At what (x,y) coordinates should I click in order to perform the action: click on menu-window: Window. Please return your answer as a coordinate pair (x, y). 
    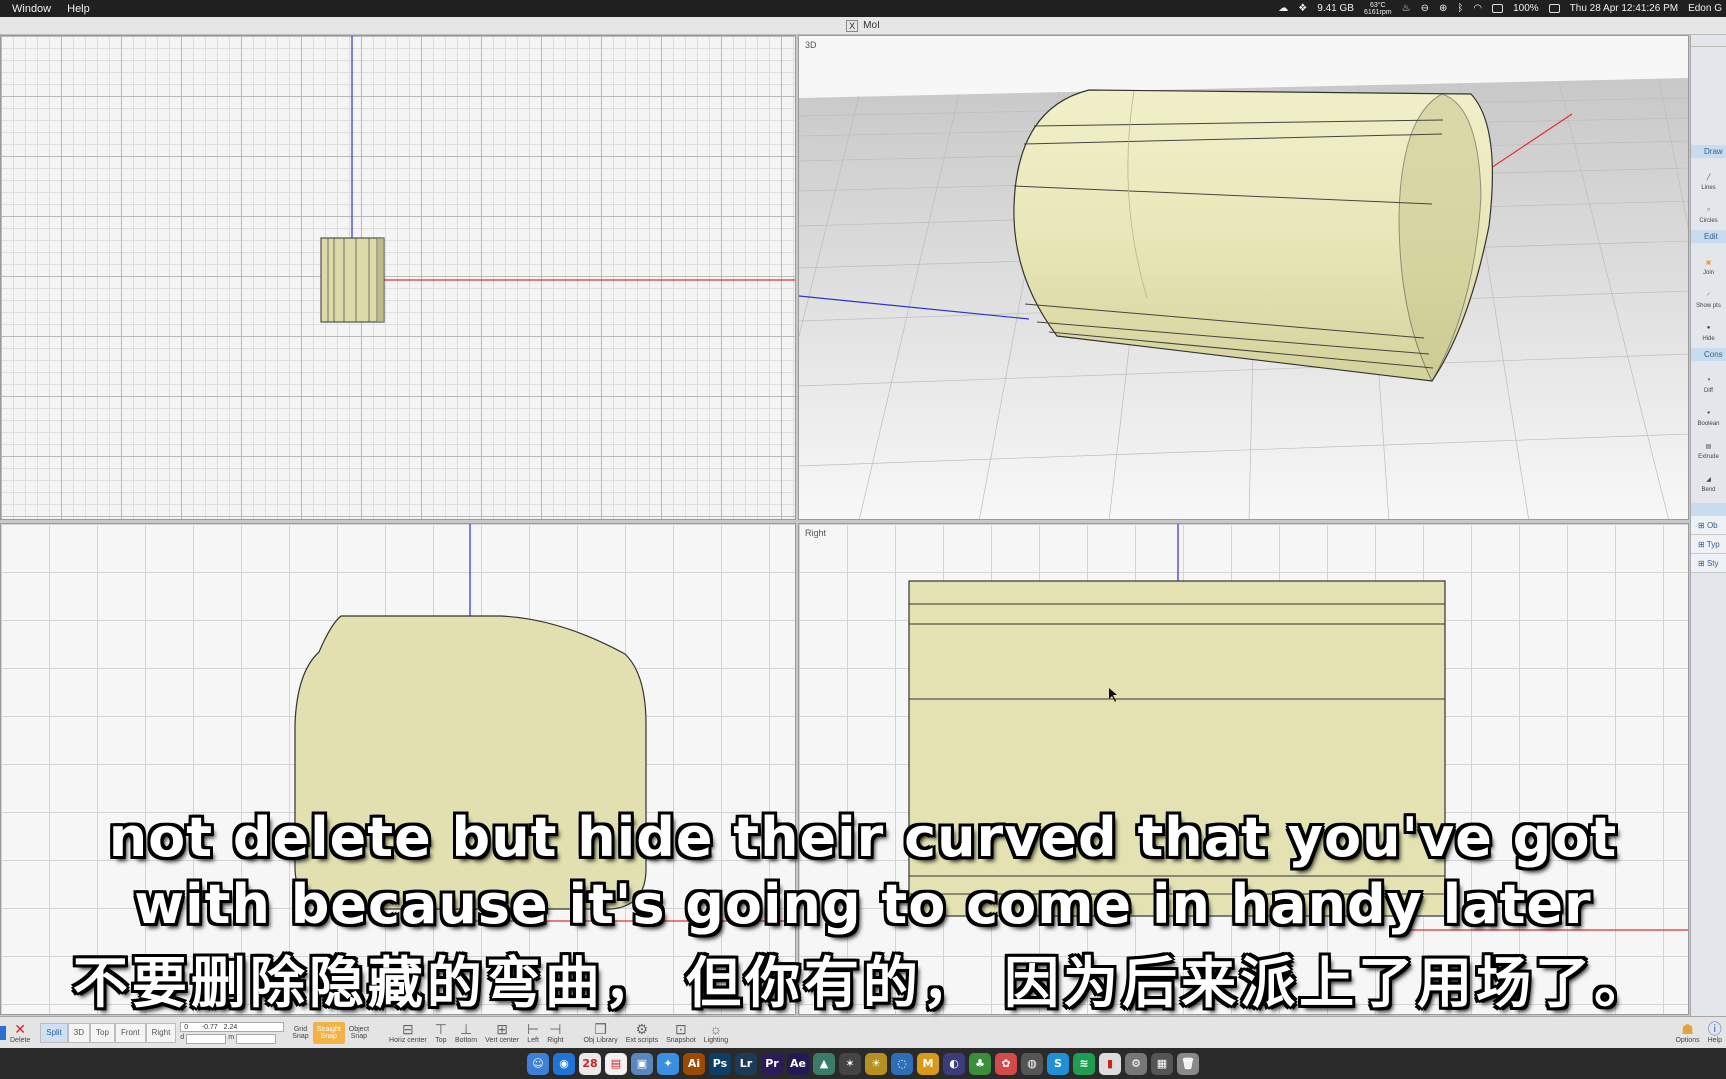
    Looking at the image, I should click on (31, 9).